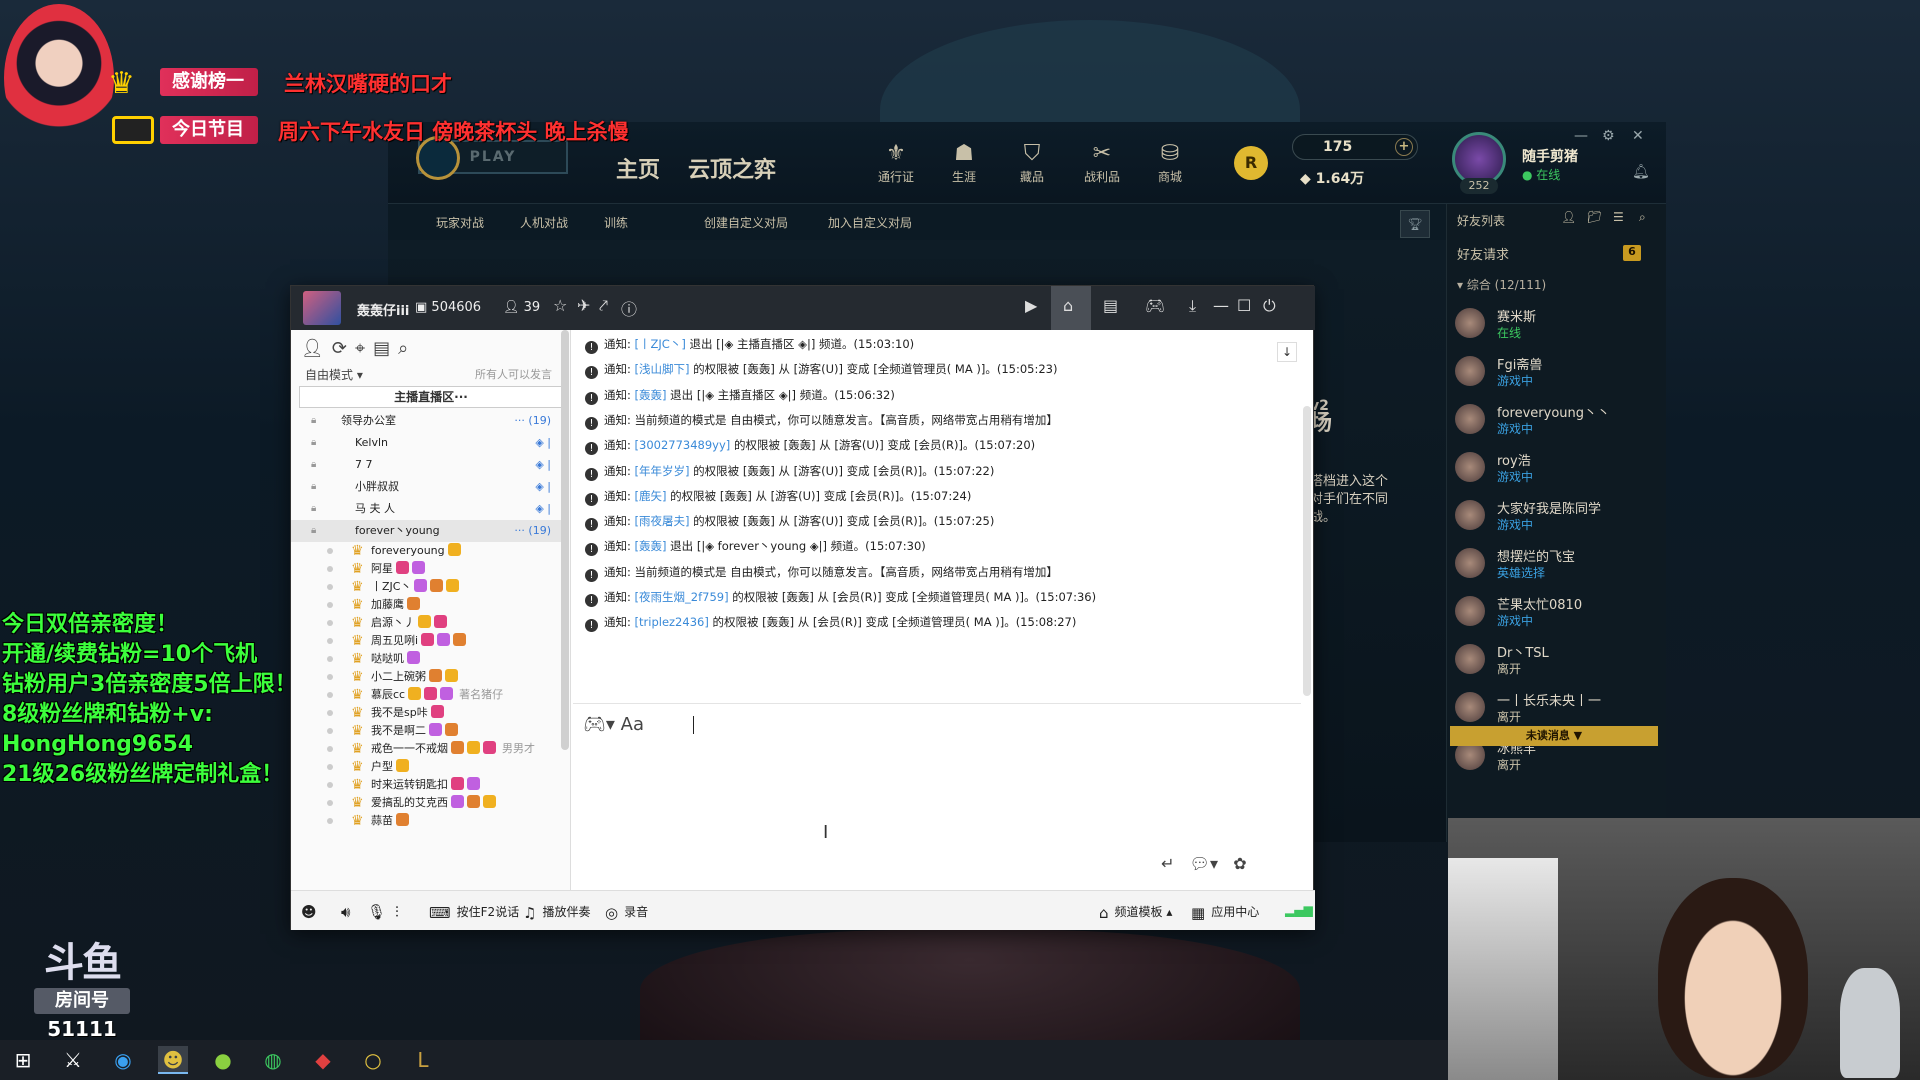  Describe the element at coordinates (426, 569) in the screenshot. I see `user-item: ♛ 阿星` at that location.